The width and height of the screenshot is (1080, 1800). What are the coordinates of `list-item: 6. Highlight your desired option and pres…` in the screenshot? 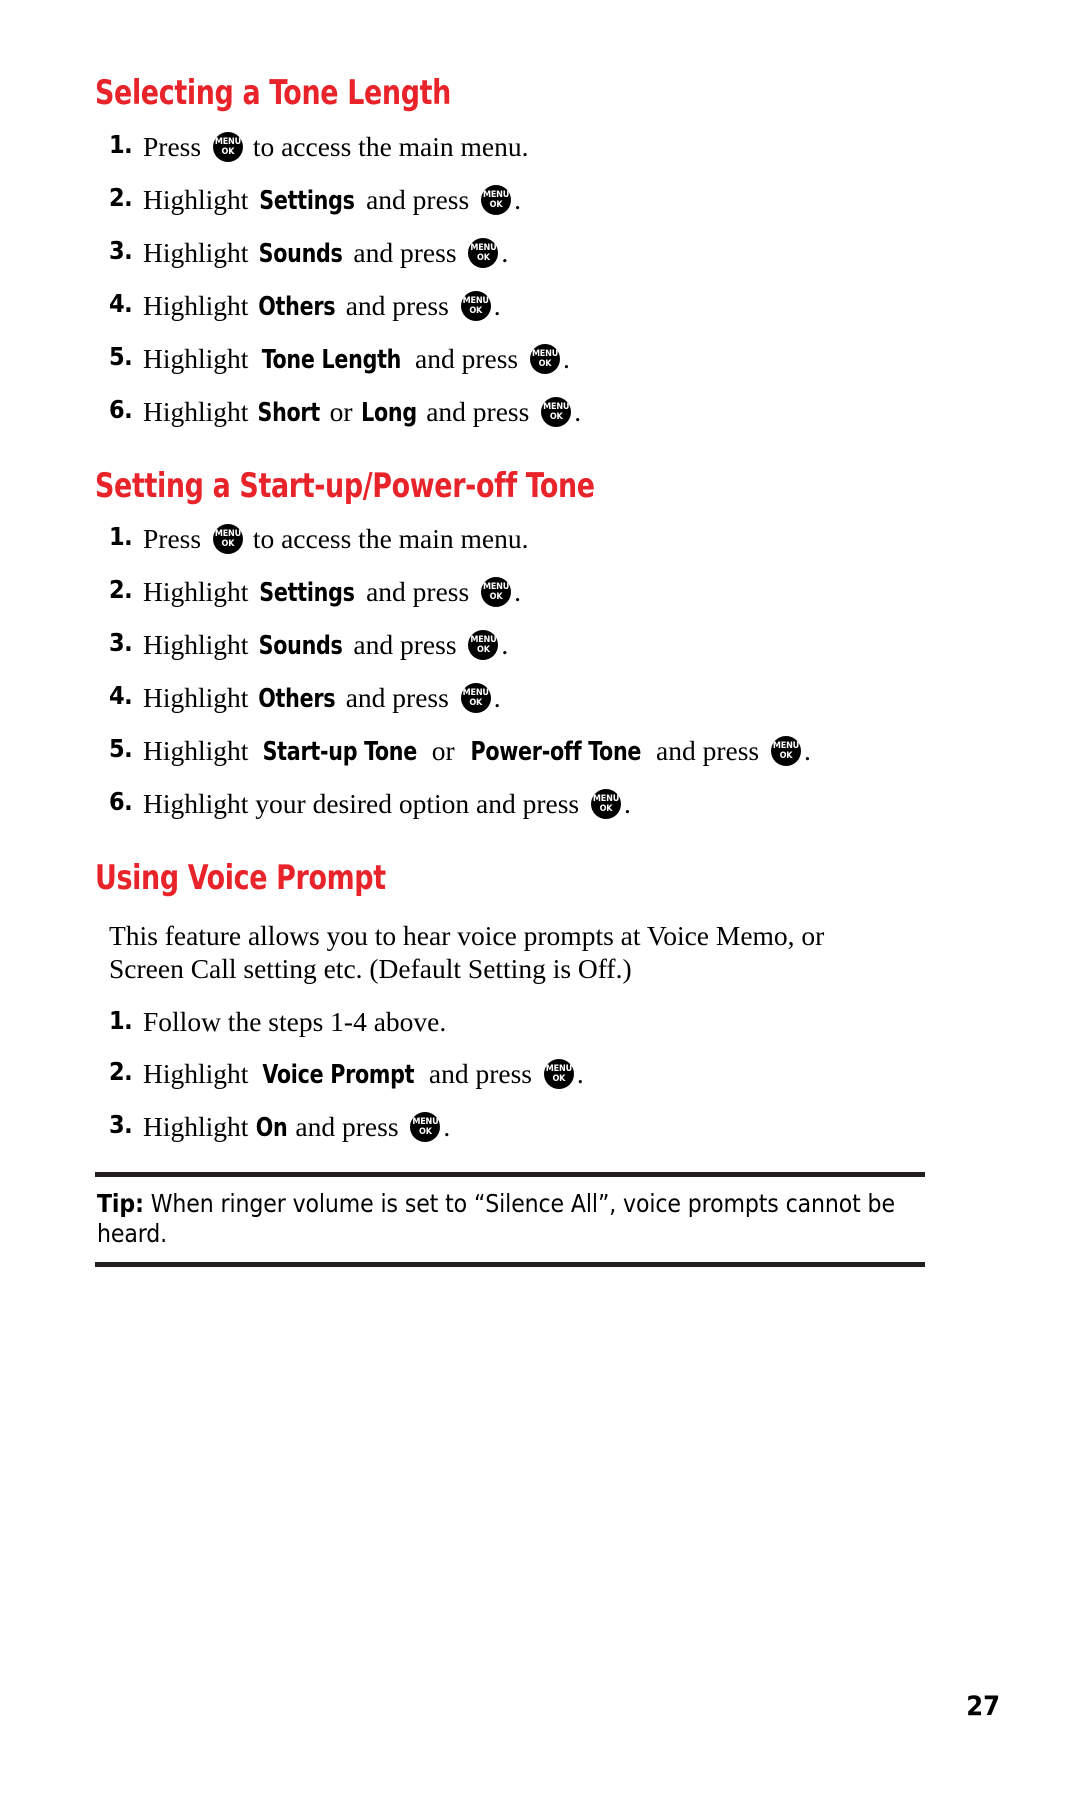 It's located at (547, 803).